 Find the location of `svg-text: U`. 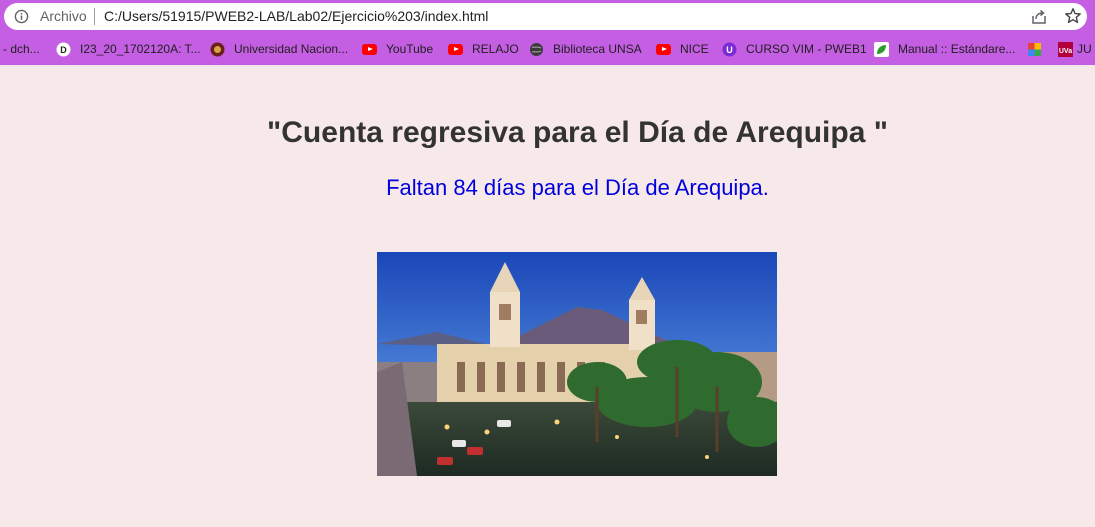

svg-text: U is located at coordinates (729, 50).